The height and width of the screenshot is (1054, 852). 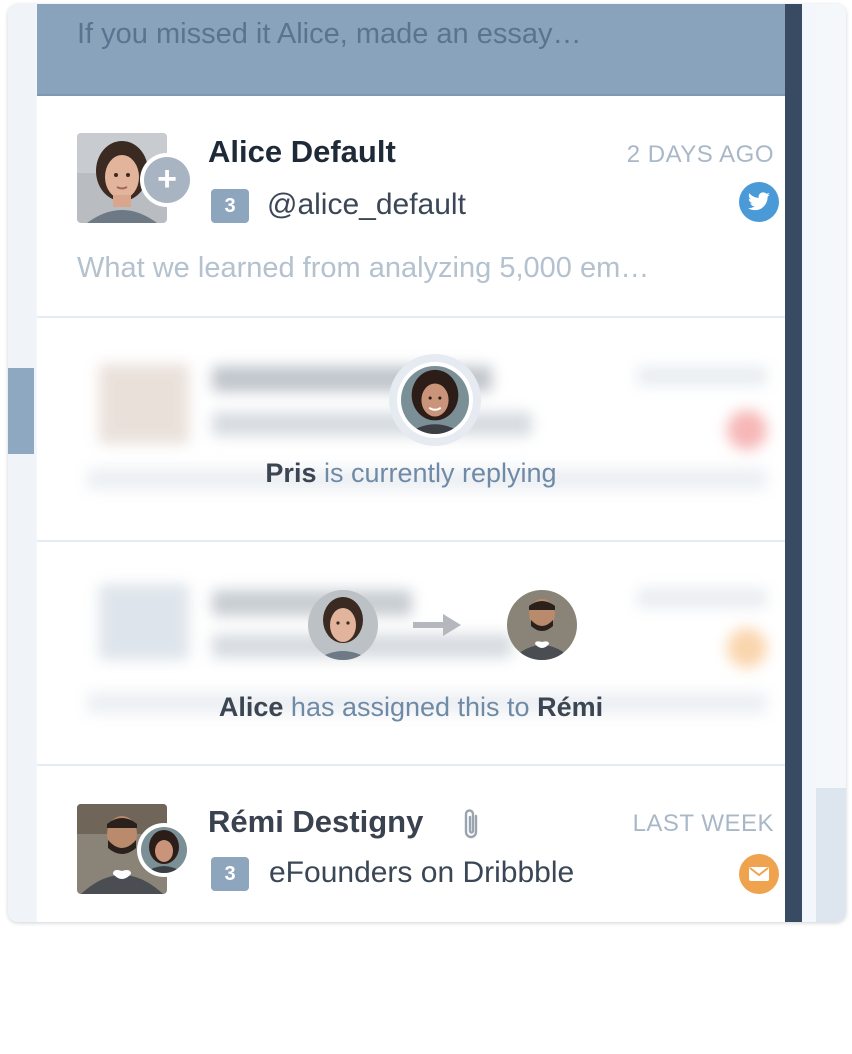 I want to click on left-rail-handle, so click(x=21, y=411).